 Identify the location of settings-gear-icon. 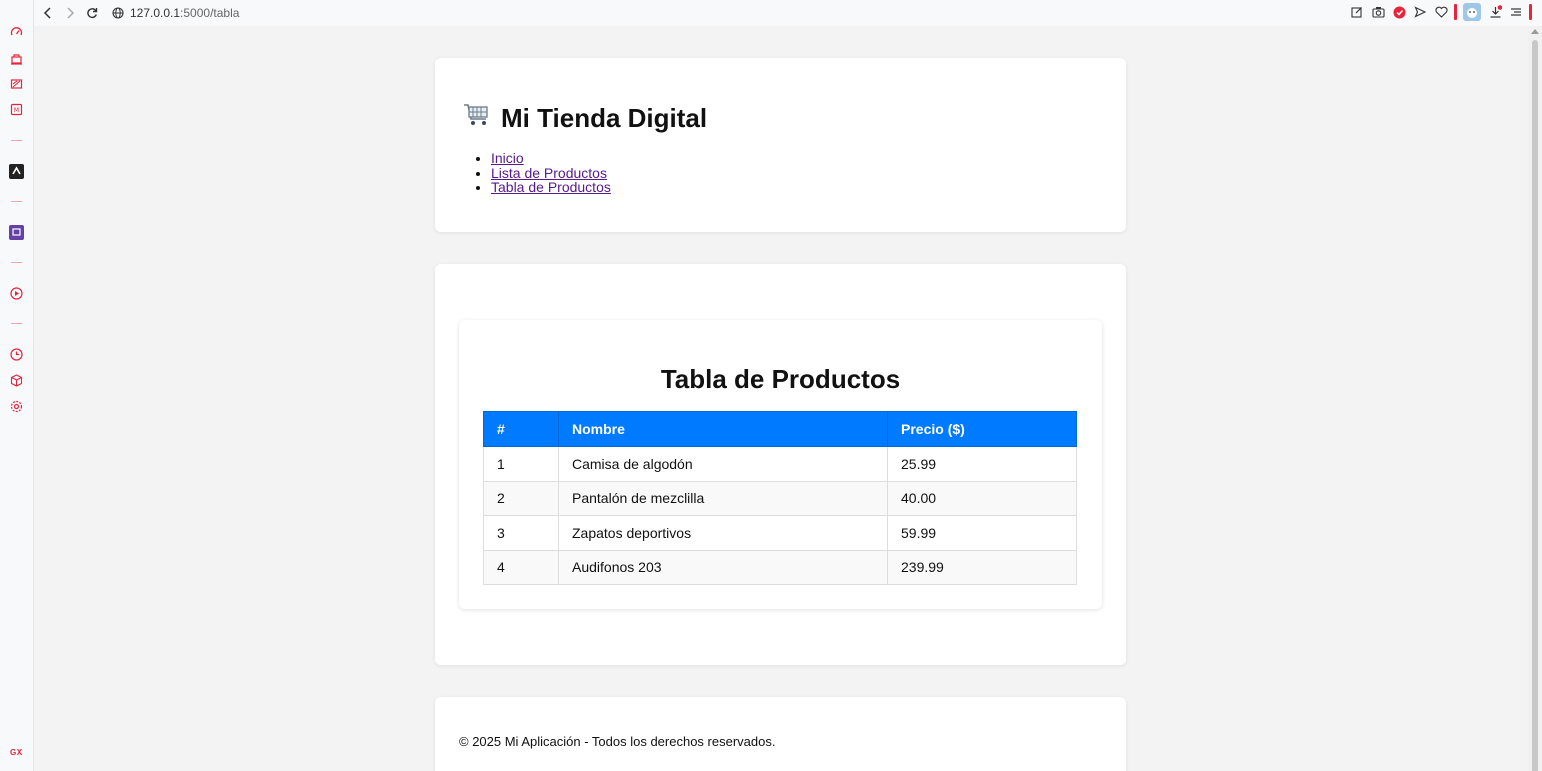
(16, 406).